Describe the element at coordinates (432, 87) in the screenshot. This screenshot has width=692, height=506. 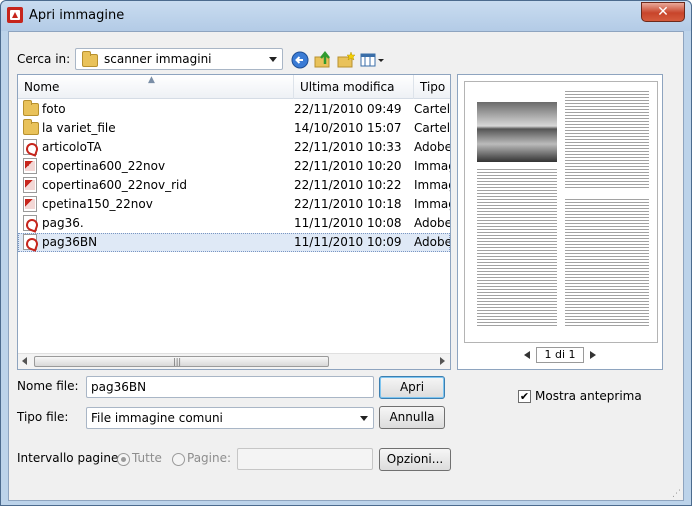
I see `column-header-type: Tipo` at that location.